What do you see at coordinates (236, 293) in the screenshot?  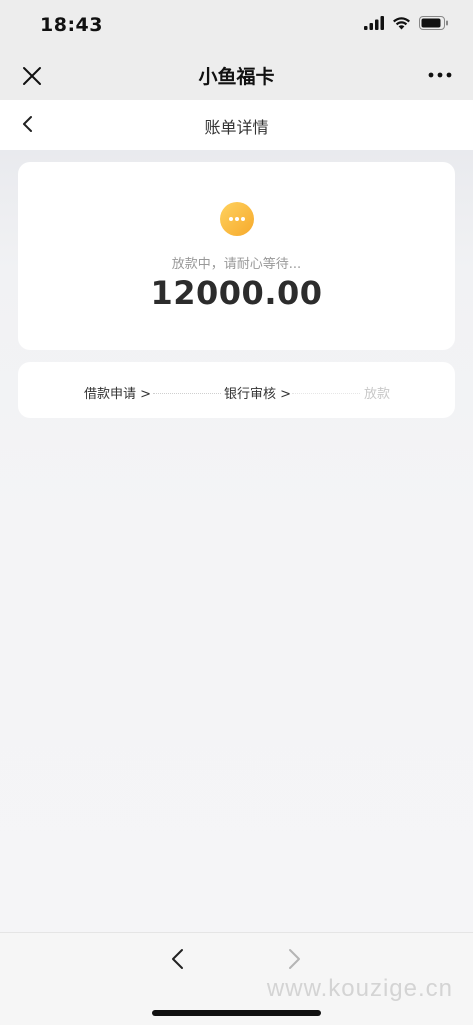 I see `loan-amount: 12000.00` at bounding box center [236, 293].